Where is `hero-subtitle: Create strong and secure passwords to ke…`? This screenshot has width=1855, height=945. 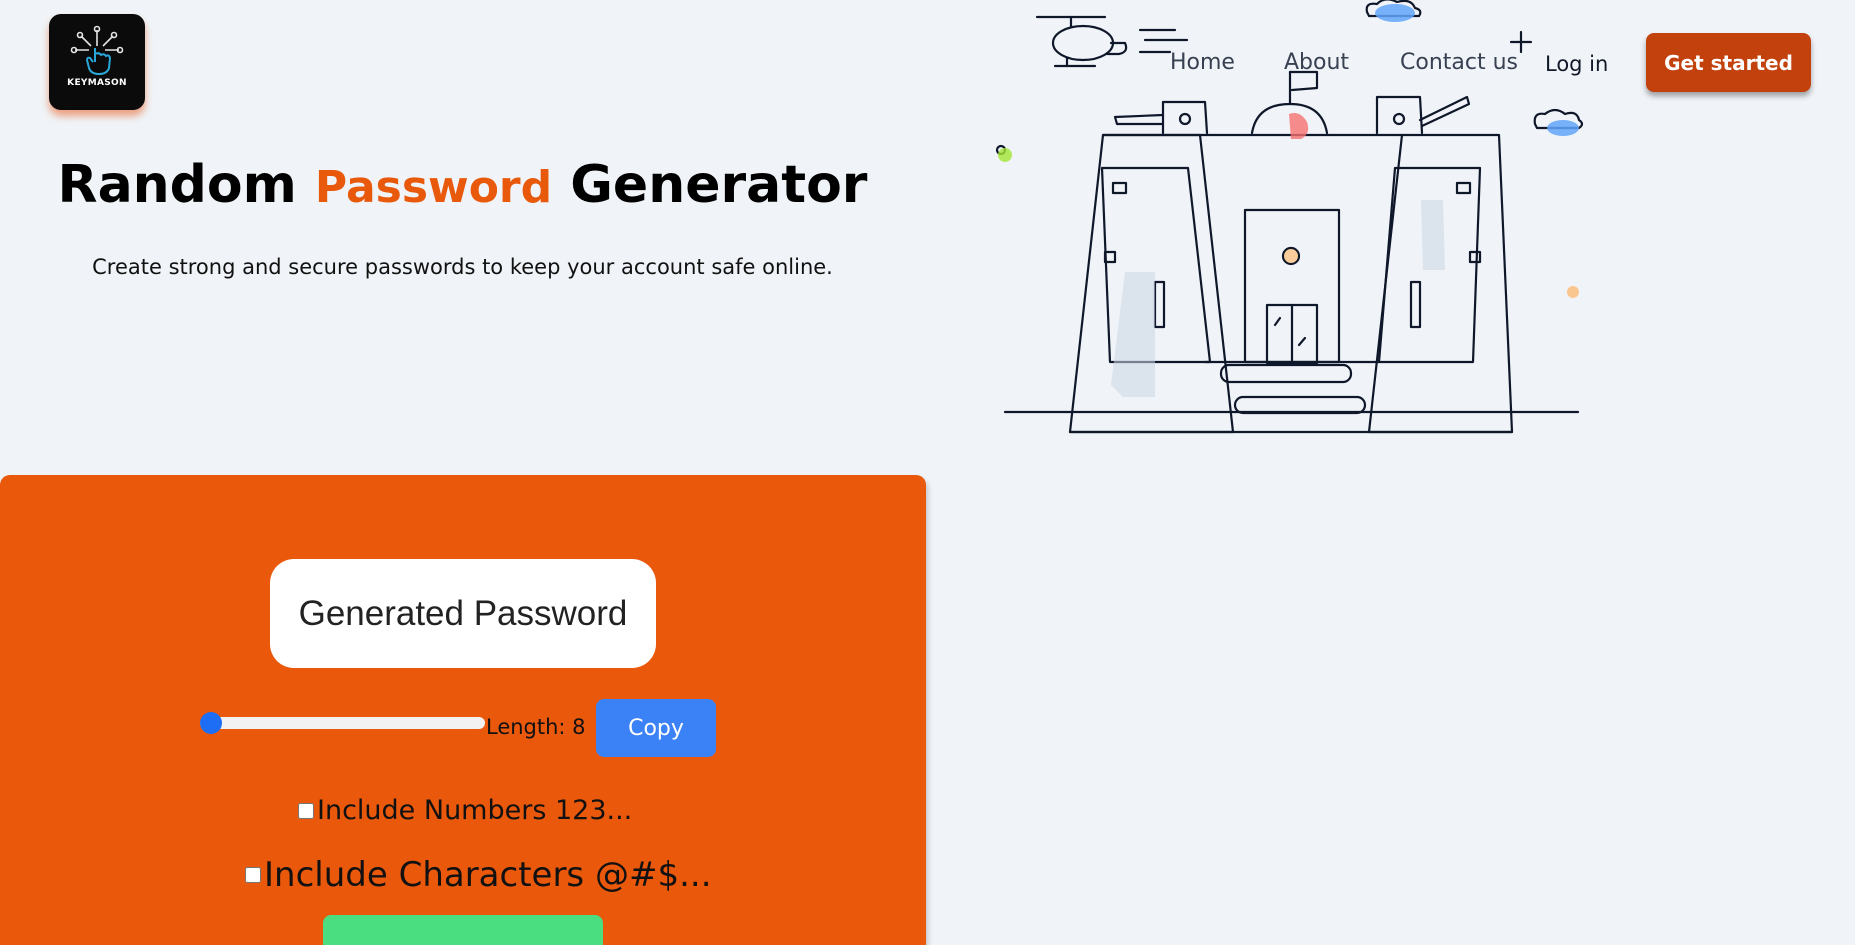 hero-subtitle: Create strong and secure passwords to ke… is located at coordinates (462, 267).